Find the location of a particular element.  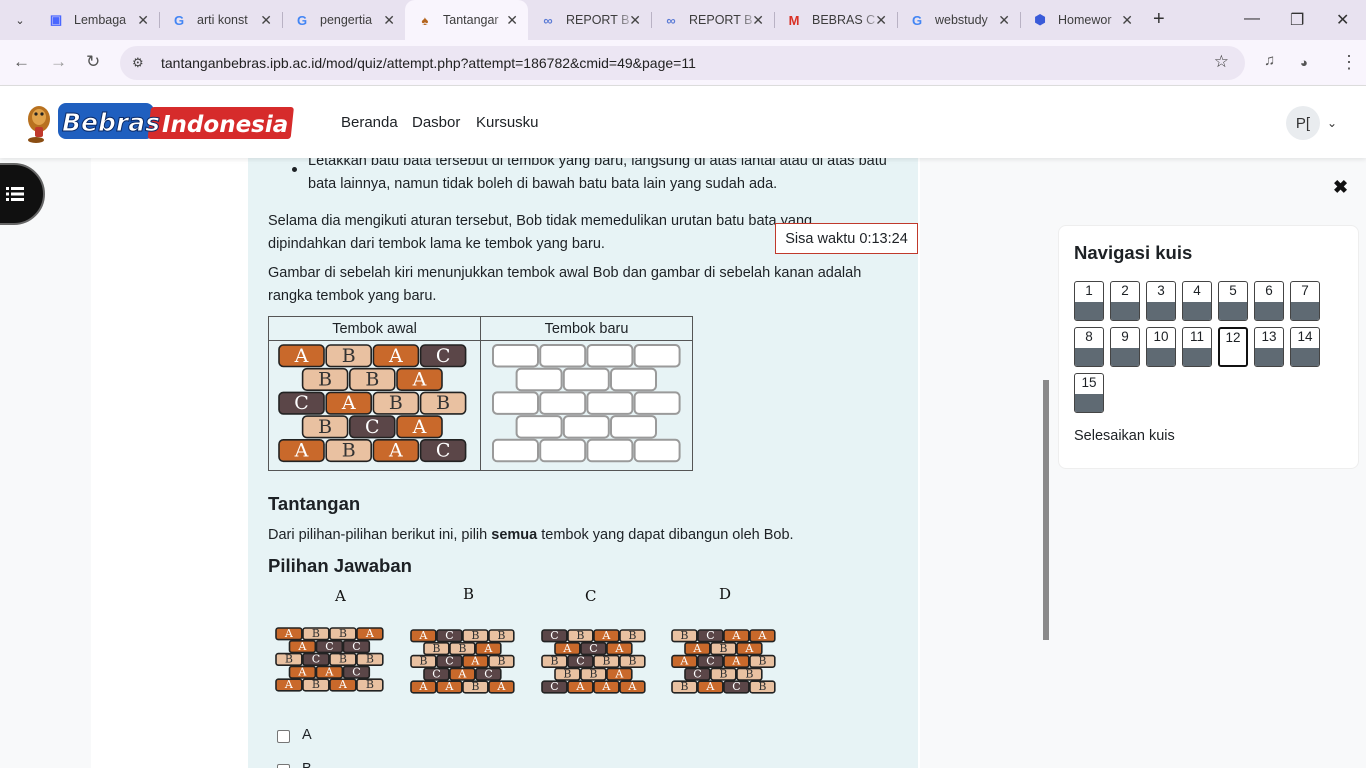

checkbox-label-a: A is located at coordinates (307, 735).